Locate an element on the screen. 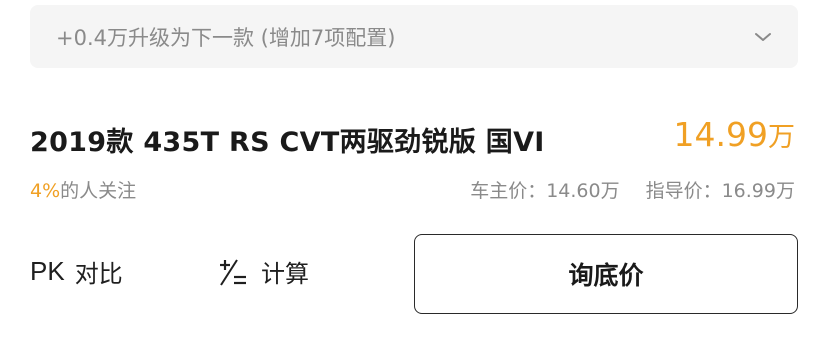  compare-label: 对比 is located at coordinates (98, 274).